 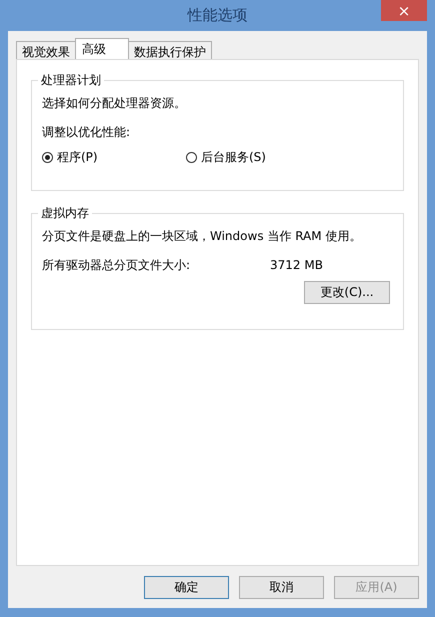 What do you see at coordinates (170, 50) in the screenshot?
I see `tab: 数据执行保护` at bounding box center [170, 50].